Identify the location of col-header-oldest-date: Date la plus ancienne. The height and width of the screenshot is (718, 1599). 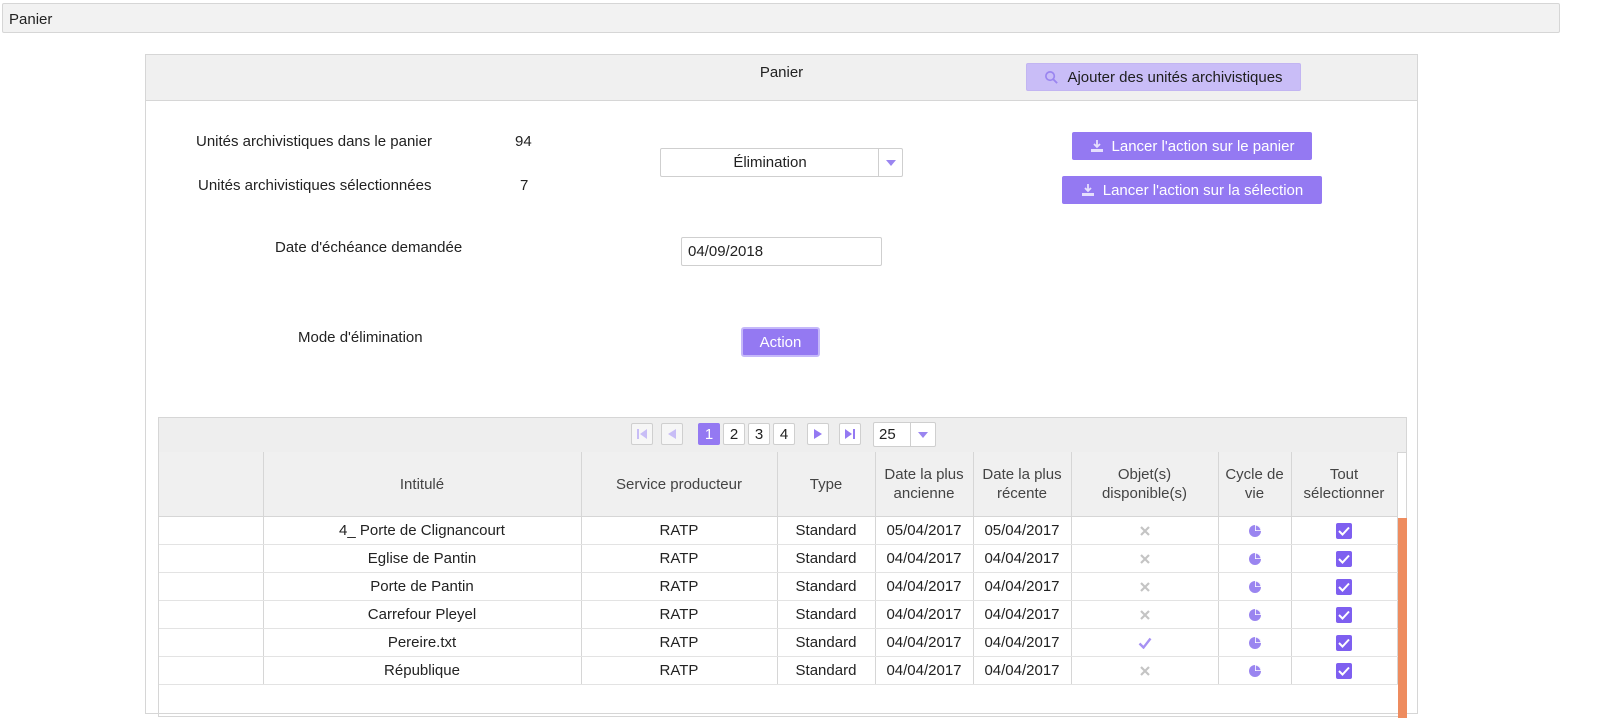
(924, 484).